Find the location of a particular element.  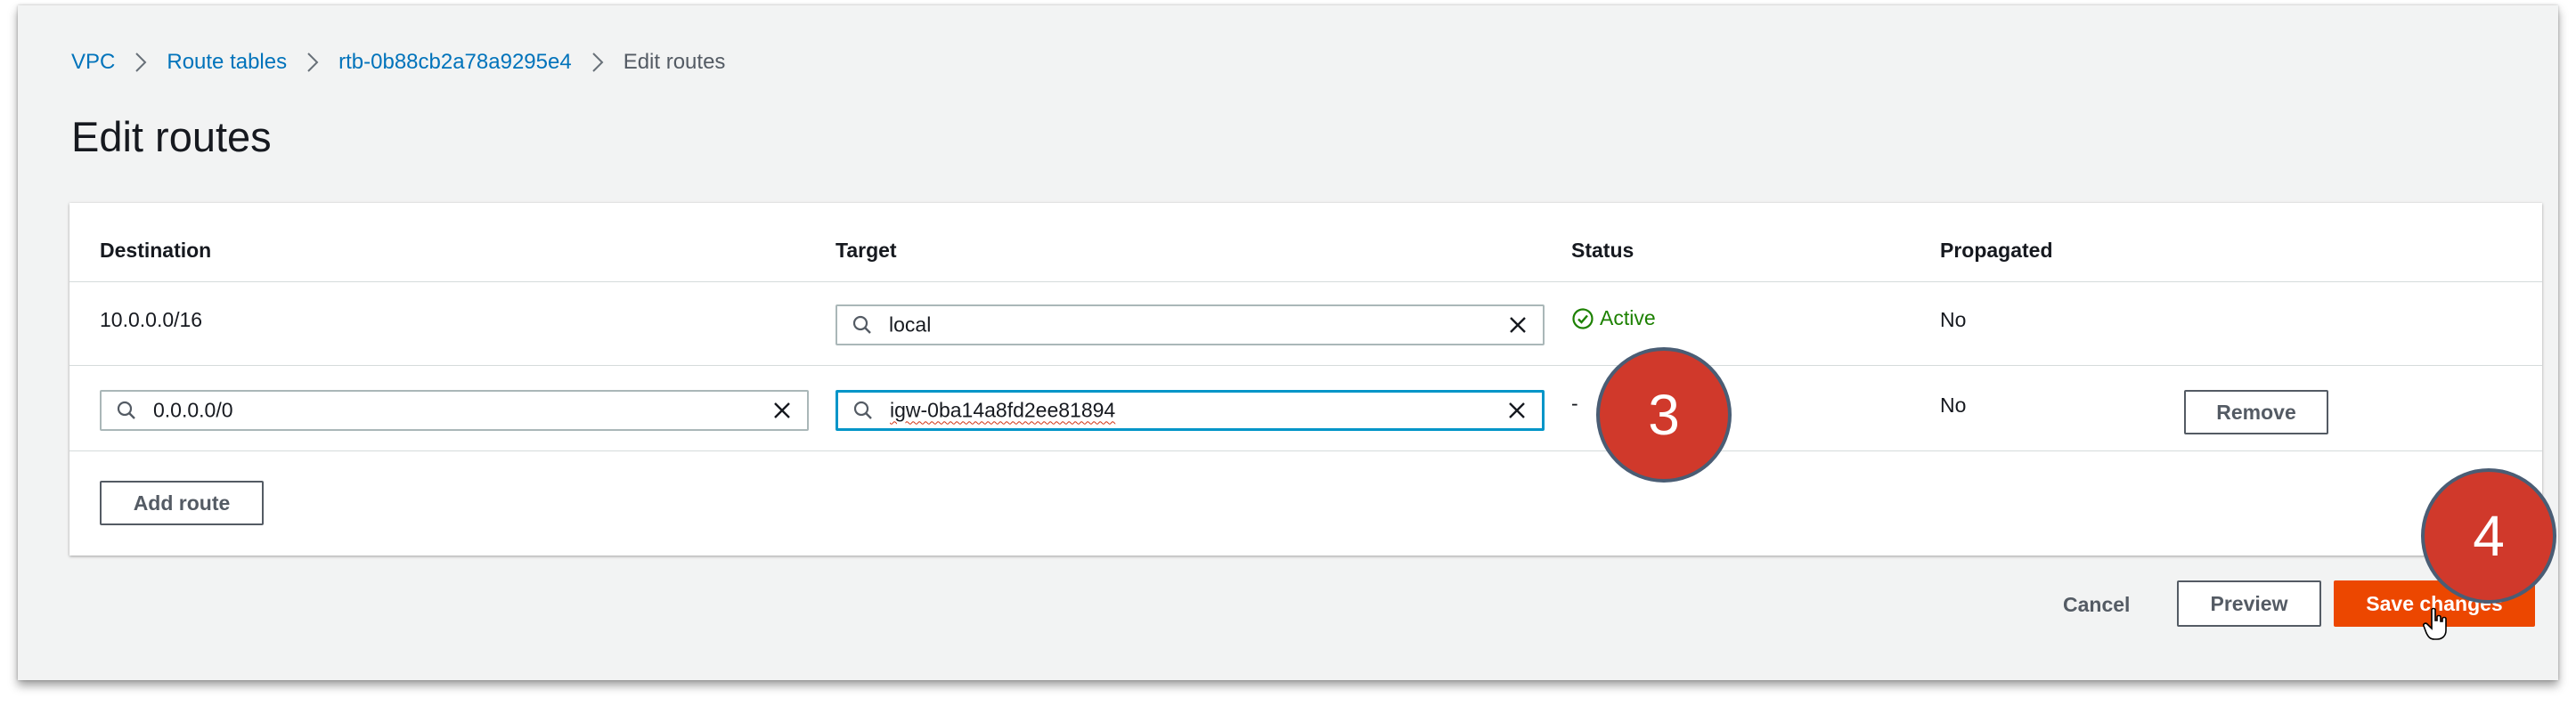

check-circle-icon is located at coordinates (1583, 318).